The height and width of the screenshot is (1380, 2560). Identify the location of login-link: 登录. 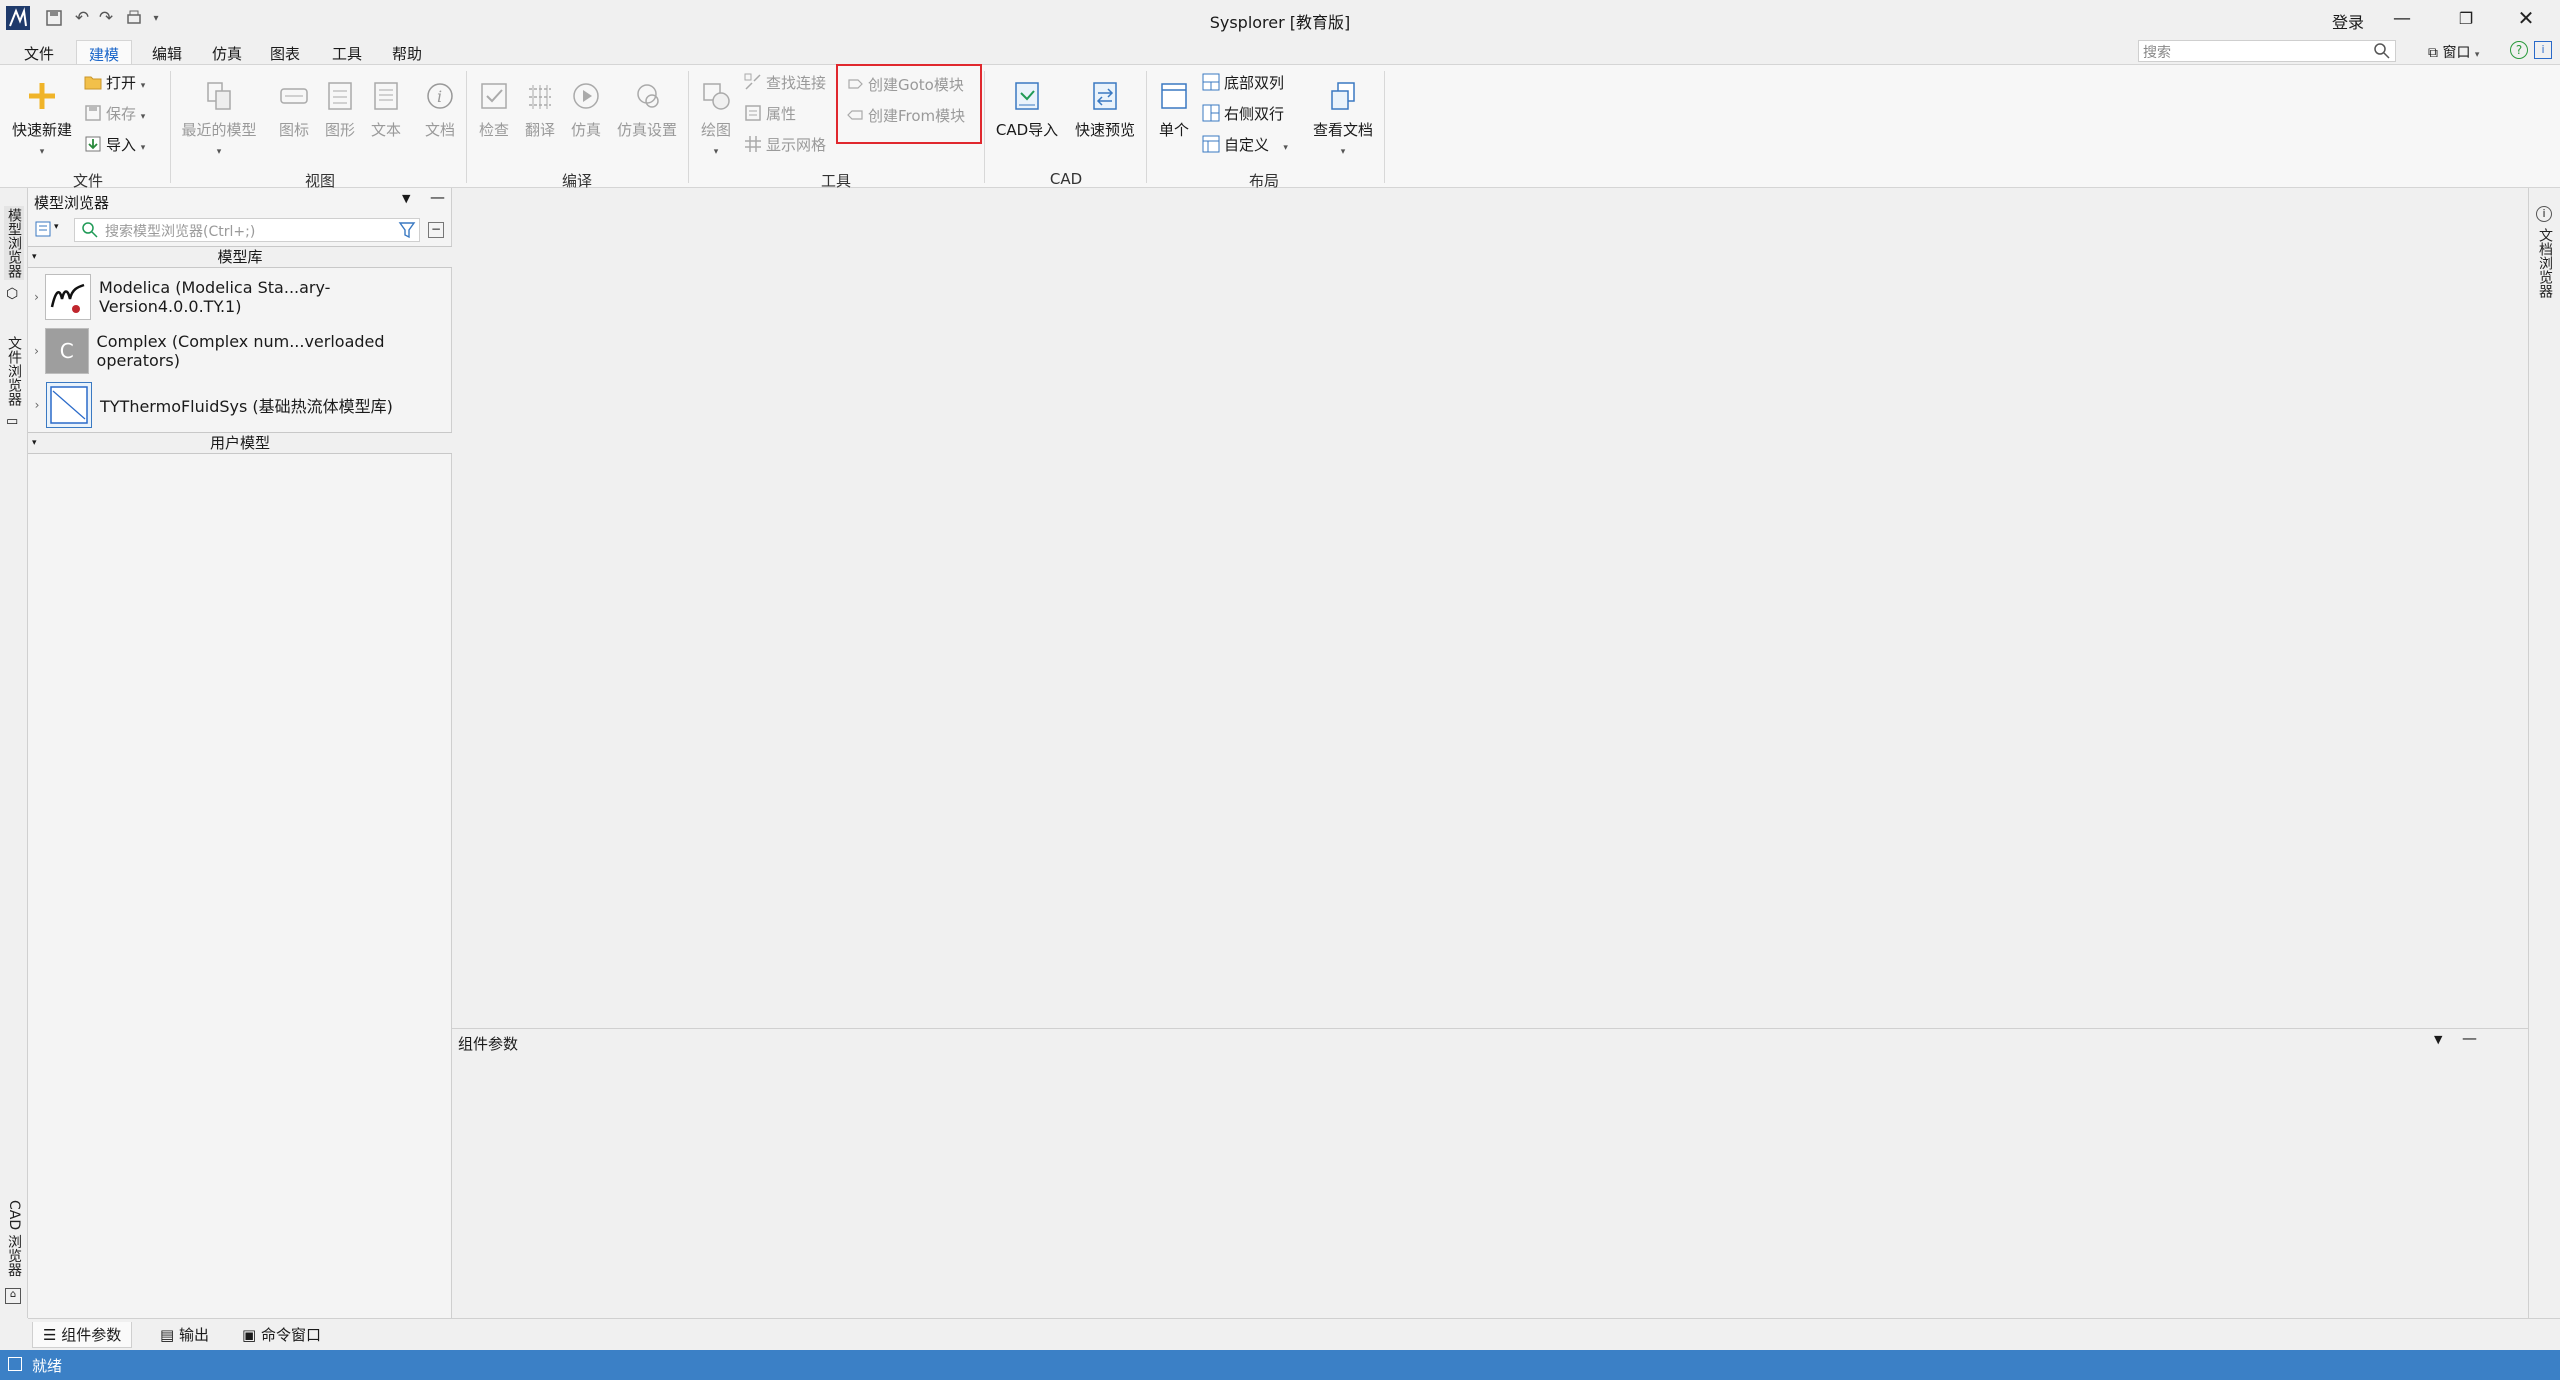
(2348, 21).